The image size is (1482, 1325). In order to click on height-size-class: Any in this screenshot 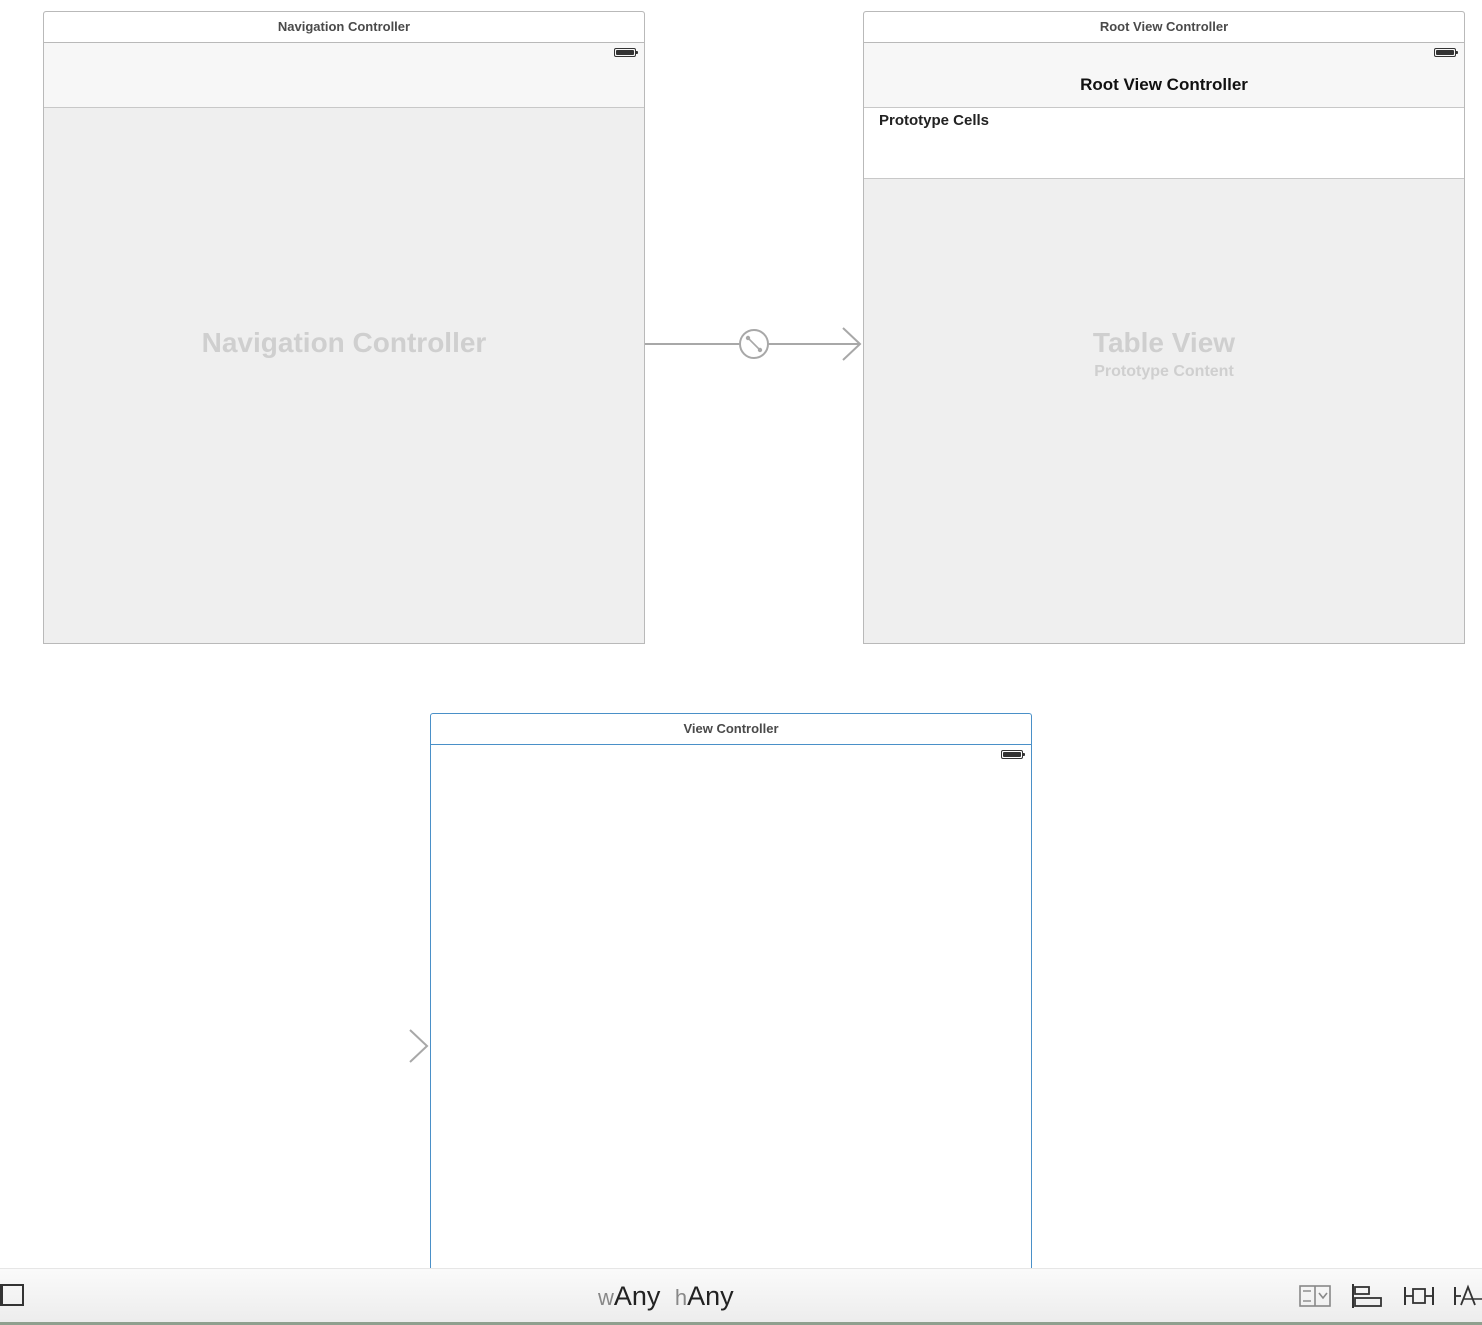, I will do `click(710, 1296)`.